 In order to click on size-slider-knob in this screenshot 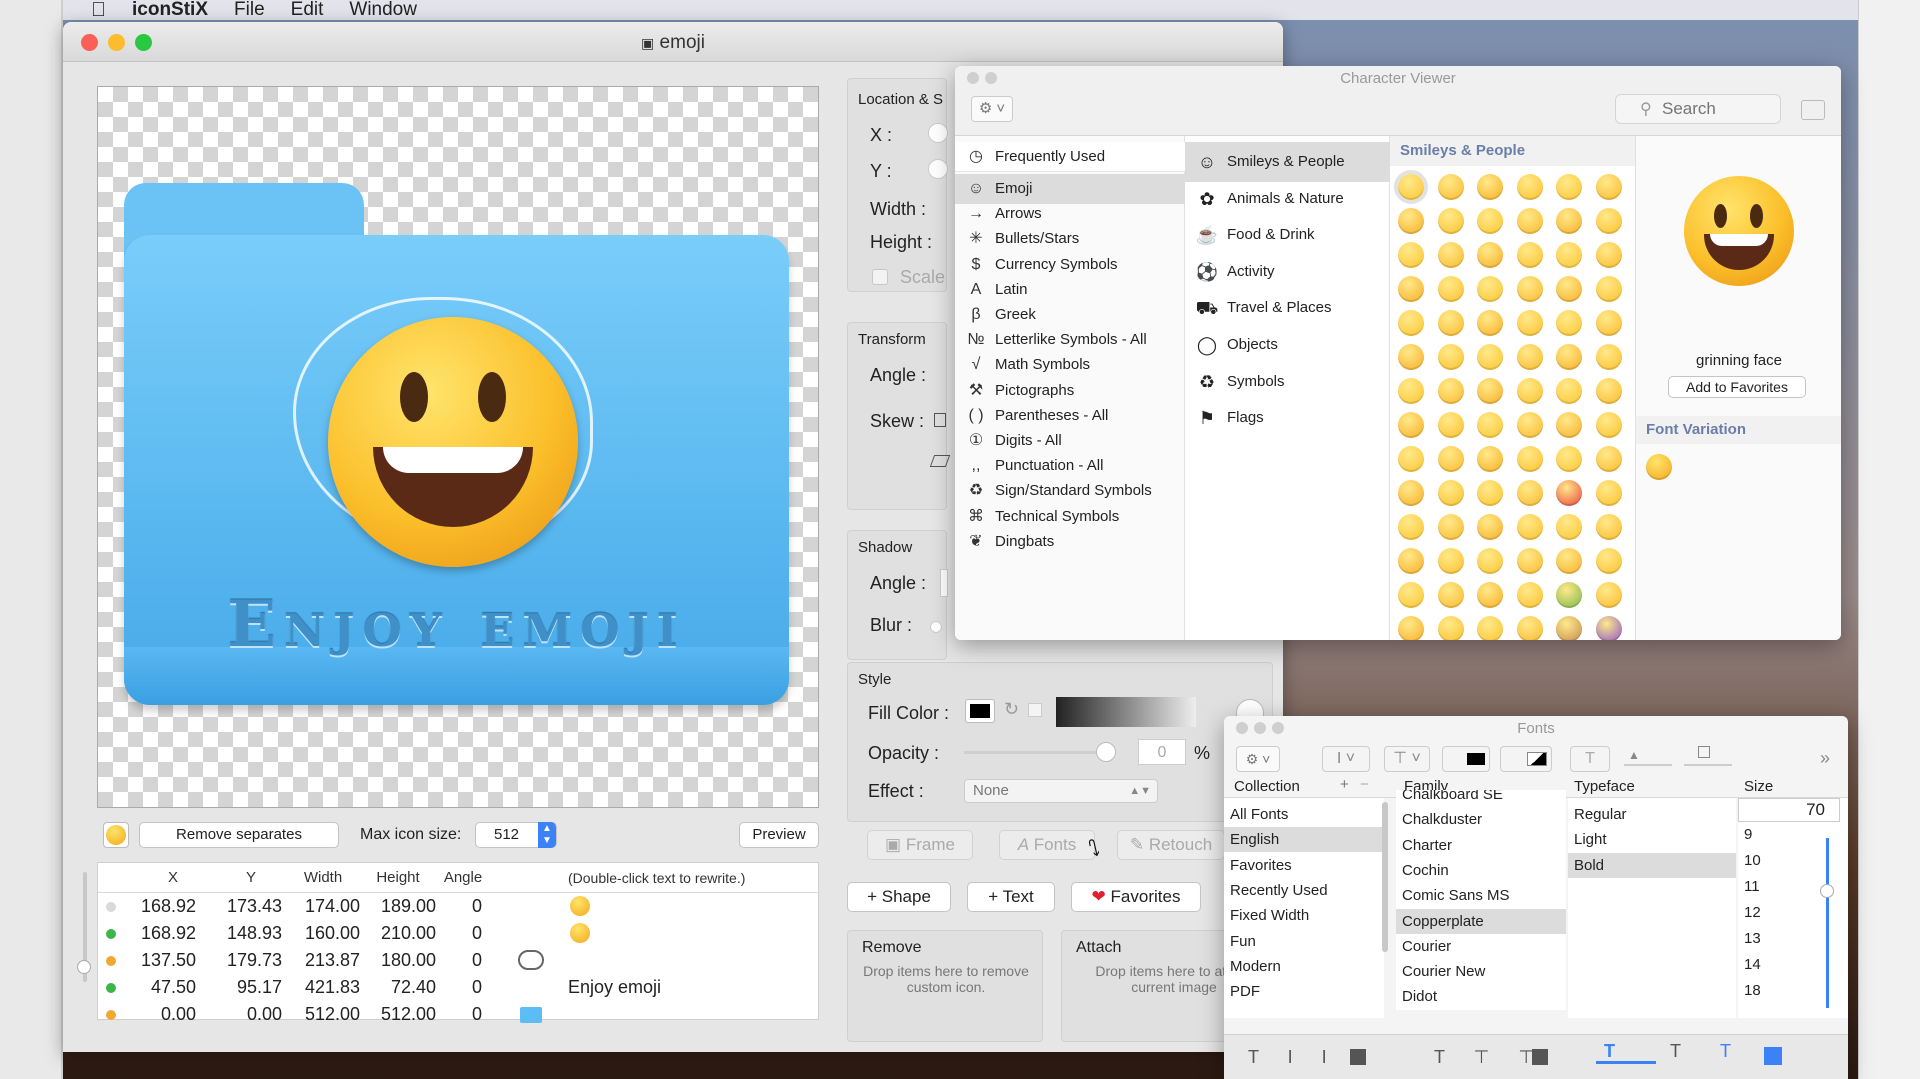, I will do `click(1827, 891)`.